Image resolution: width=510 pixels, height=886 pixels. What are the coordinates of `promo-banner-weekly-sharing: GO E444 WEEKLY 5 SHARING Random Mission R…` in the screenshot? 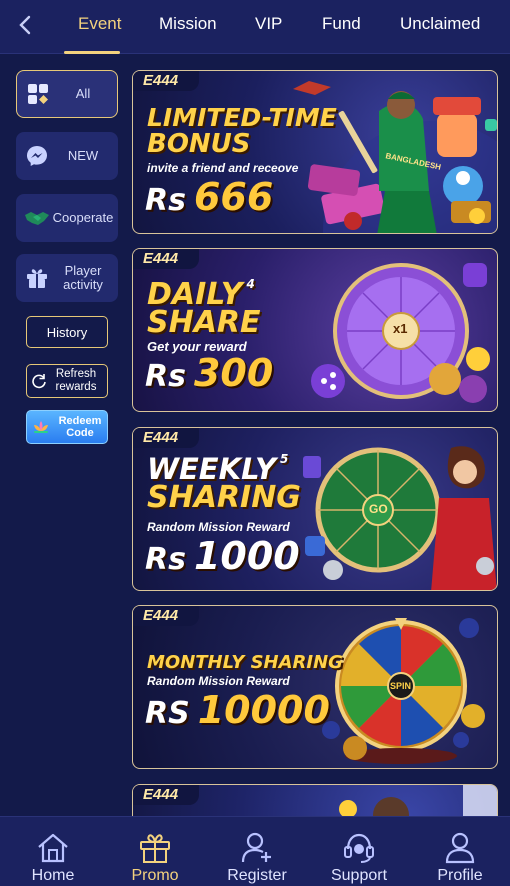 It's located at (315, 509).